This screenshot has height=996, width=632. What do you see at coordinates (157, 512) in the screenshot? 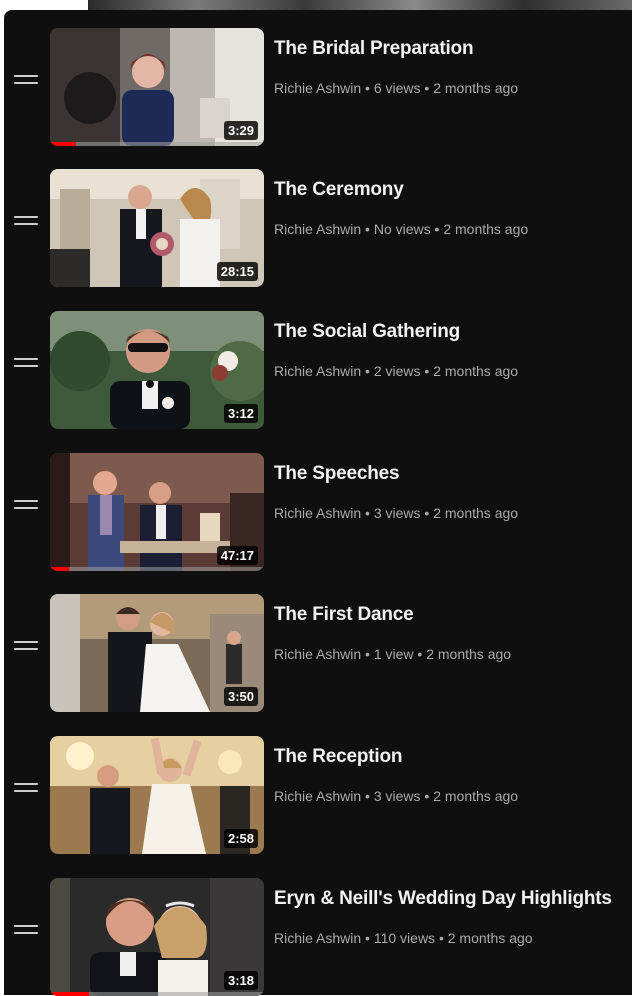
I see `video-thumbnail: 47:17` at bounding box center [157, 512].